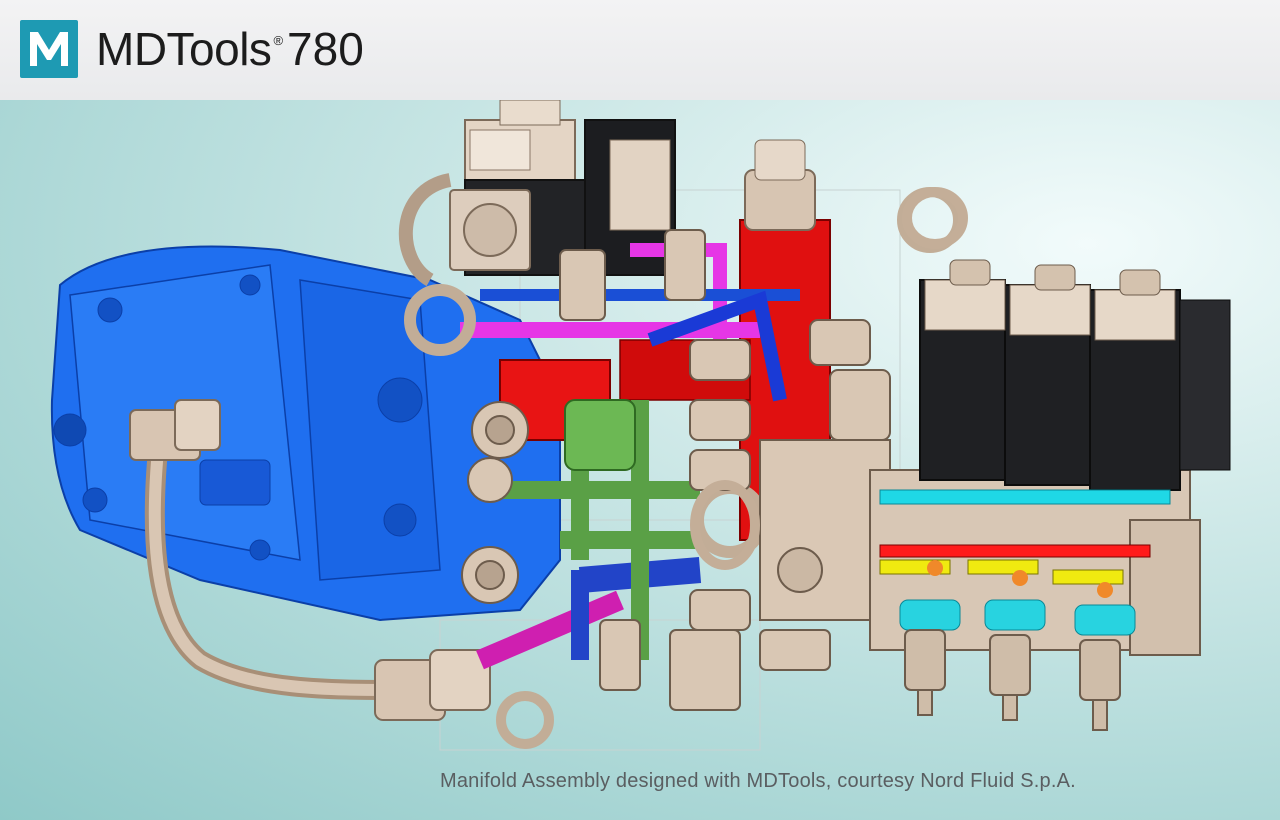 The height and width of the screenshot is (820, 1280). Describe the element at coordinates (49, 49) in the screenshot. I see `mdtools-logo-icon` at that location.